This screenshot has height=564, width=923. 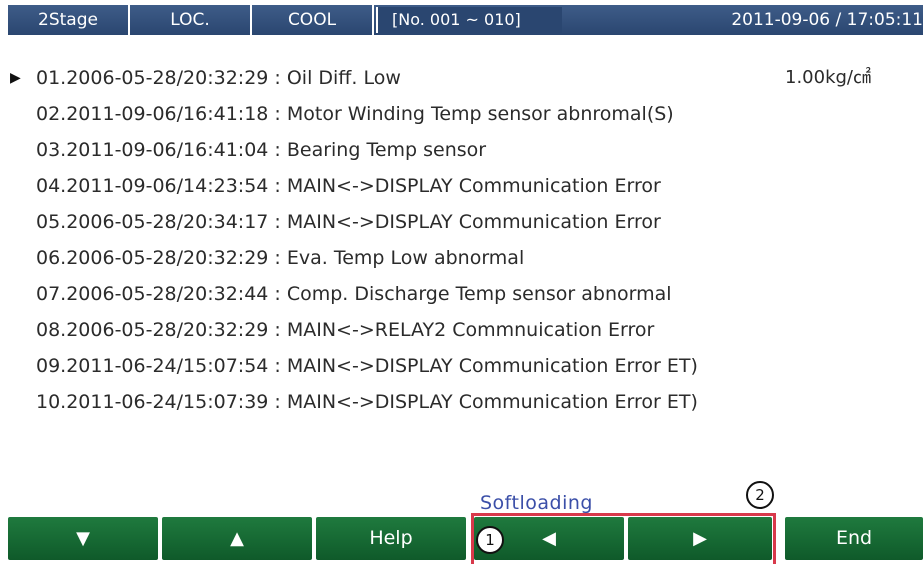 What do you see at coordinates (854, 538) in the screenshot?
I see `end-button: End` at bounding box center [854, 538].